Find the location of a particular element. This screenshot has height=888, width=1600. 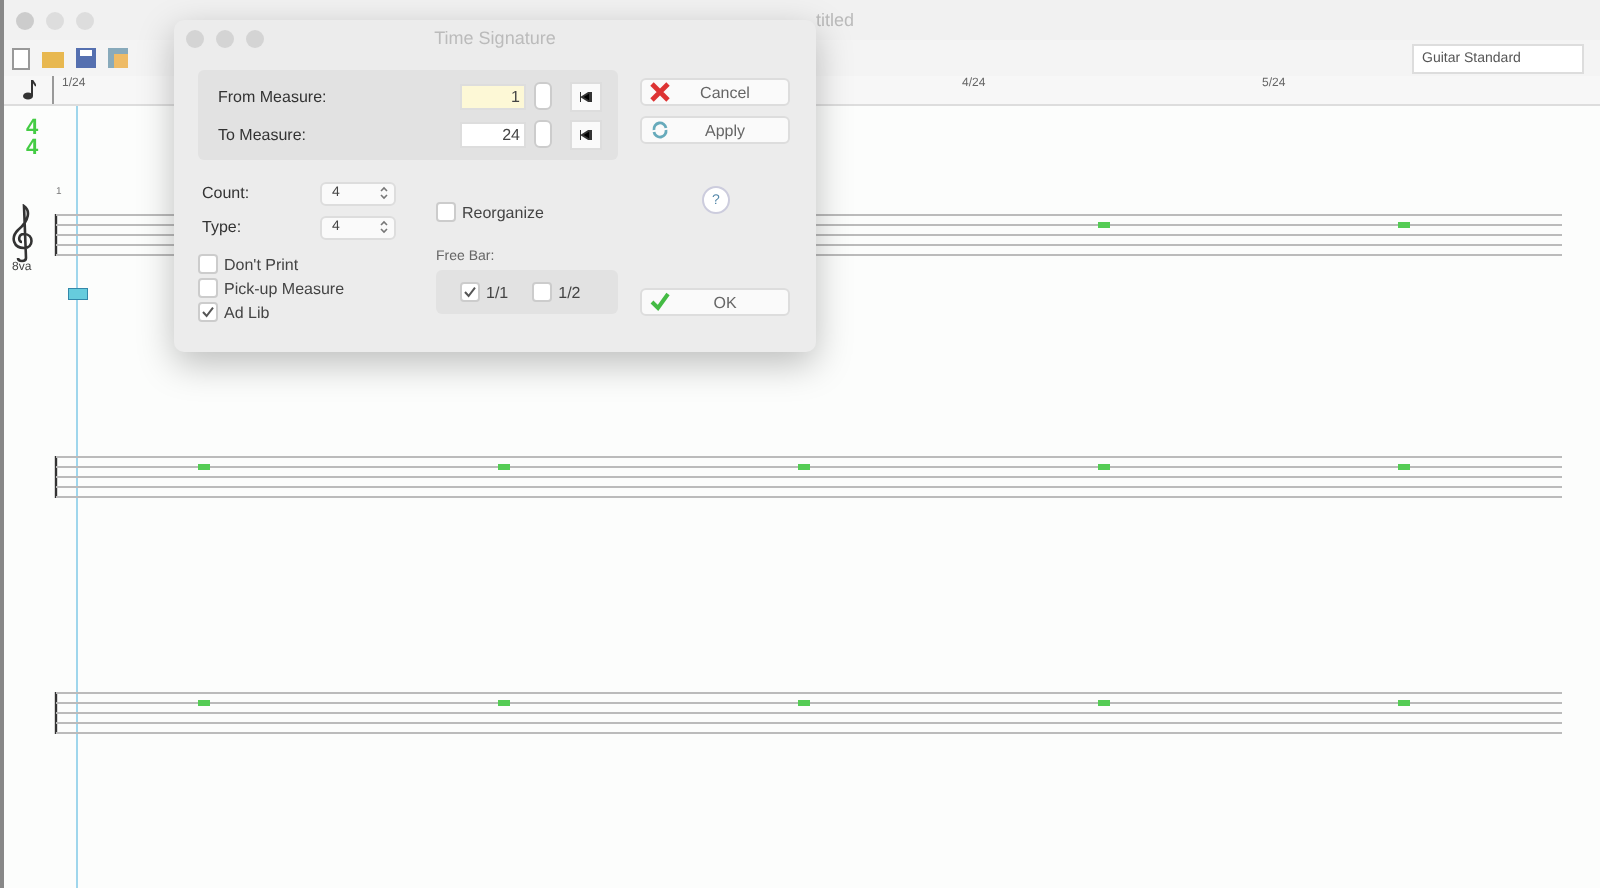

checkbox: Don't Print is located at coordinates (317, 264).